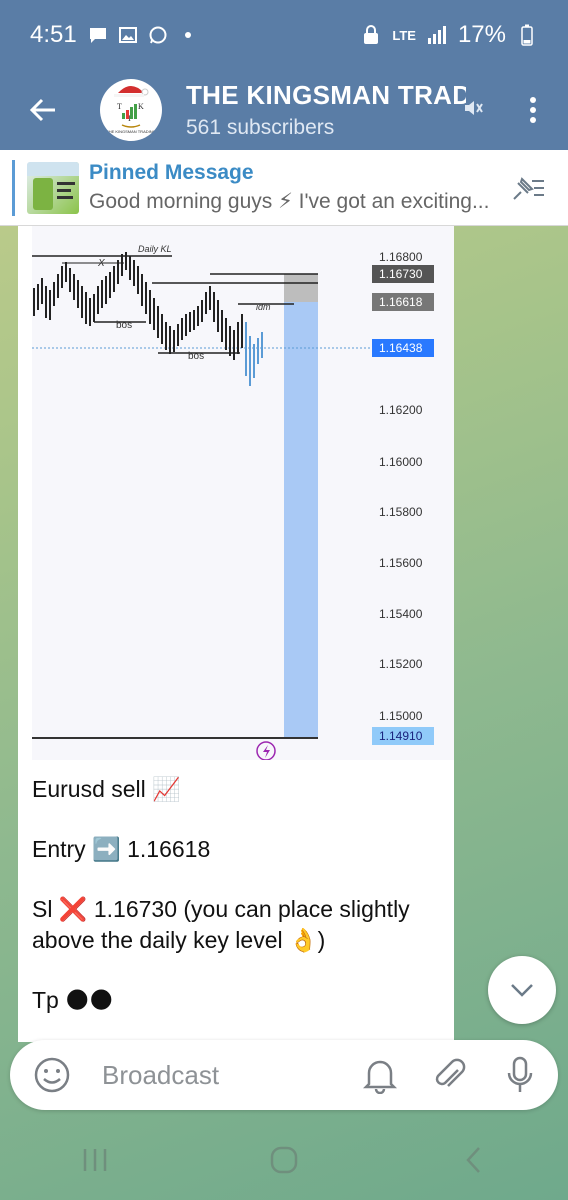  I want to click on pinned-title: Pinned Message, so click(171, 172).